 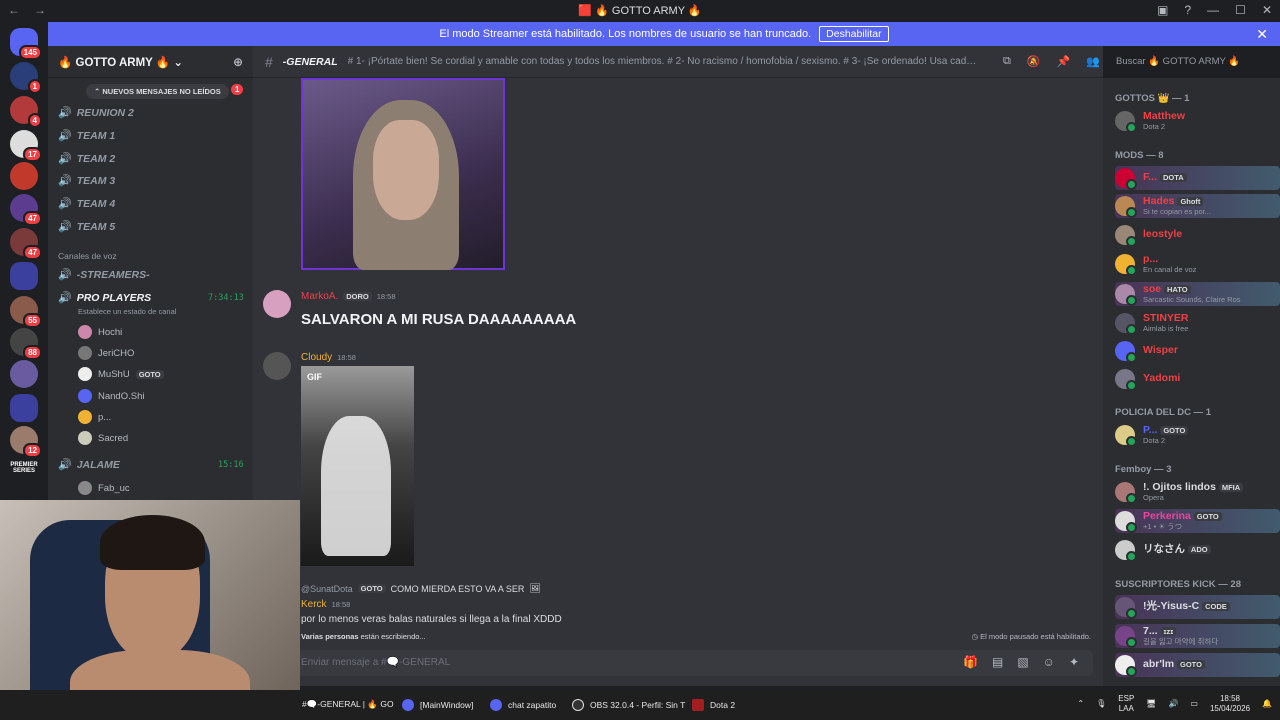 What do you see at coordinates (1240, 10) in the screenshot?
I see `maximize-icon: ☐` at bounding box center [1240, 10].